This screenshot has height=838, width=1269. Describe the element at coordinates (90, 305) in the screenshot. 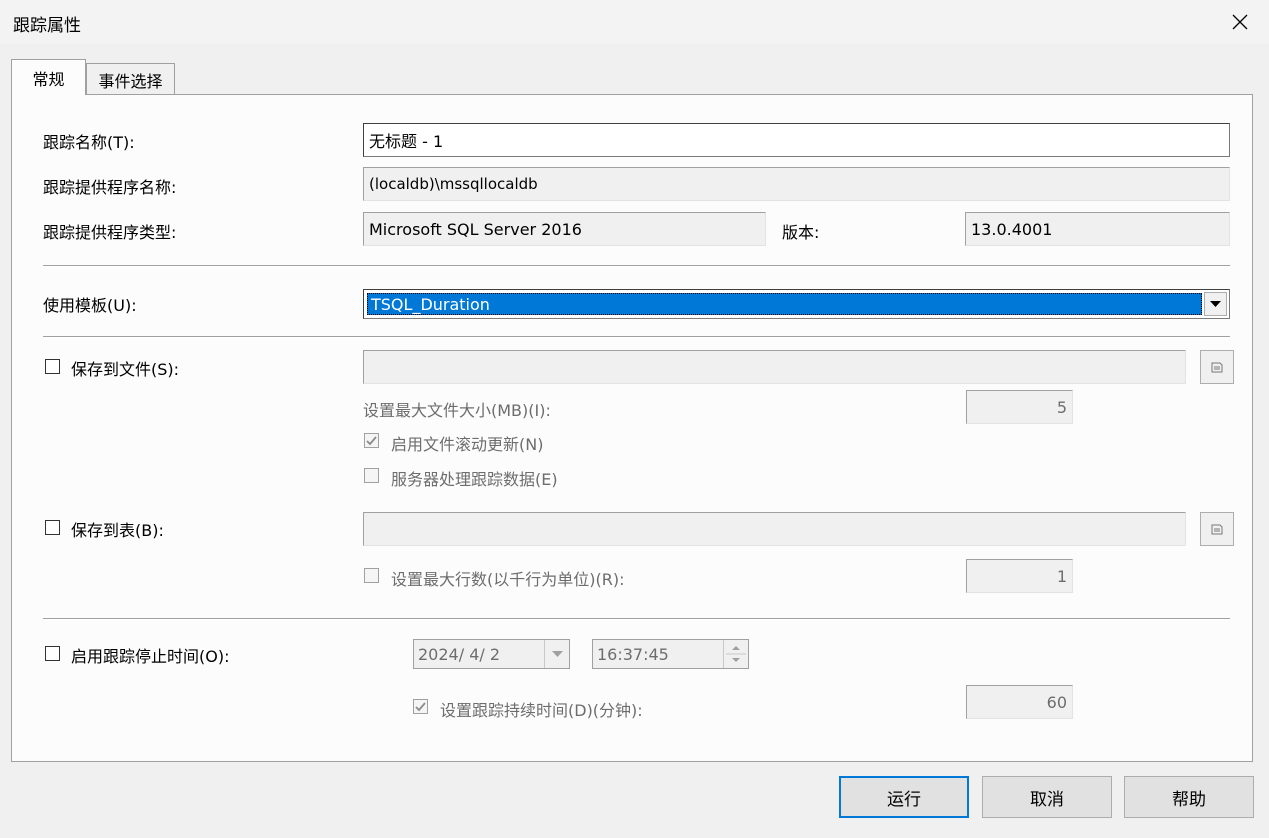

I see `template-label: 使用模板(U):` at that location.